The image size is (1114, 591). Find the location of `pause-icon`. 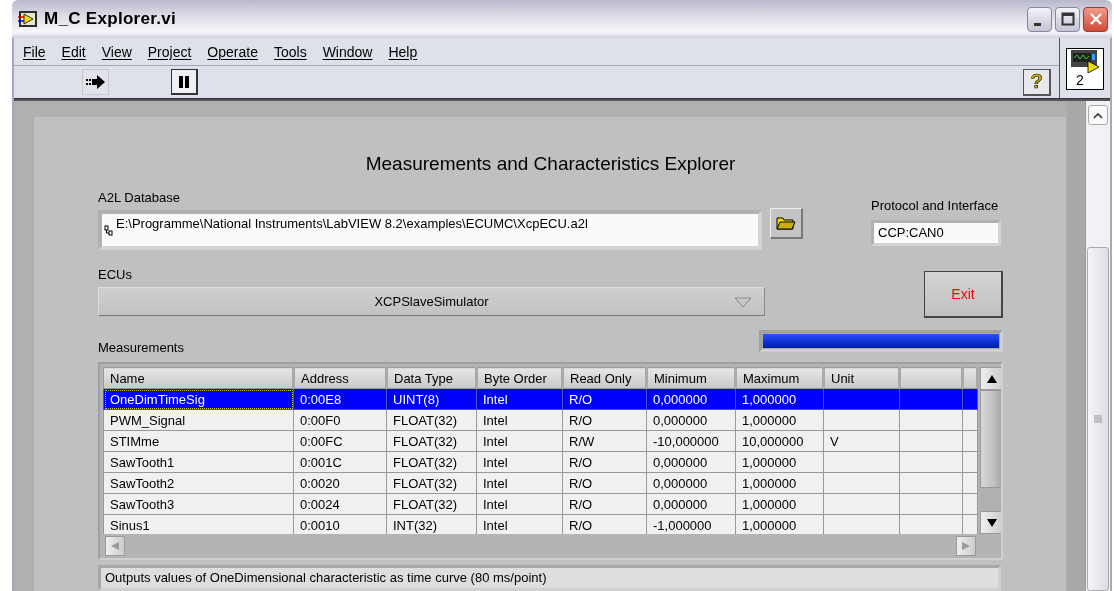

pause-icon is located at coordinates (184, 81).